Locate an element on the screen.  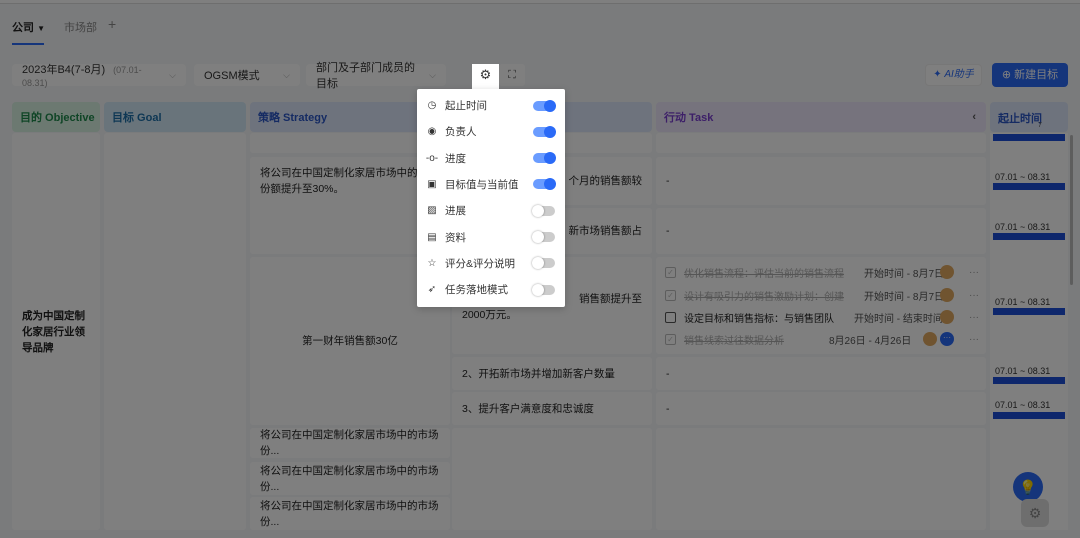
image-icon: ▨ is located at coordinates (432, 211).